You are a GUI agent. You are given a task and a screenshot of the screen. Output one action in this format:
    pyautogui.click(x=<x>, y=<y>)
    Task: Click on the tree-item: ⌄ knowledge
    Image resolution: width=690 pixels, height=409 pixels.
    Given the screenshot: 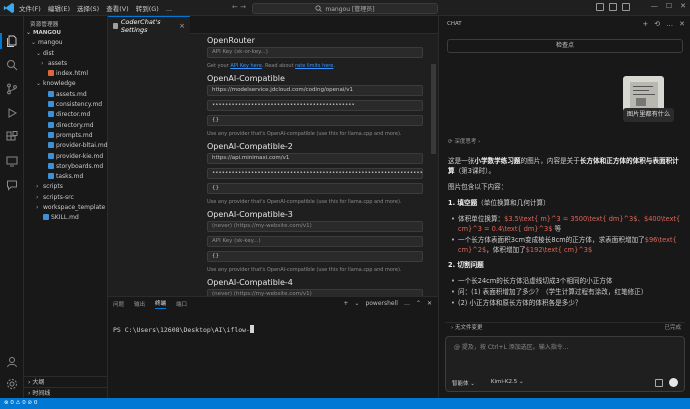 What is the action you would take?
    pyautogui.click(x=65, y=84)
    